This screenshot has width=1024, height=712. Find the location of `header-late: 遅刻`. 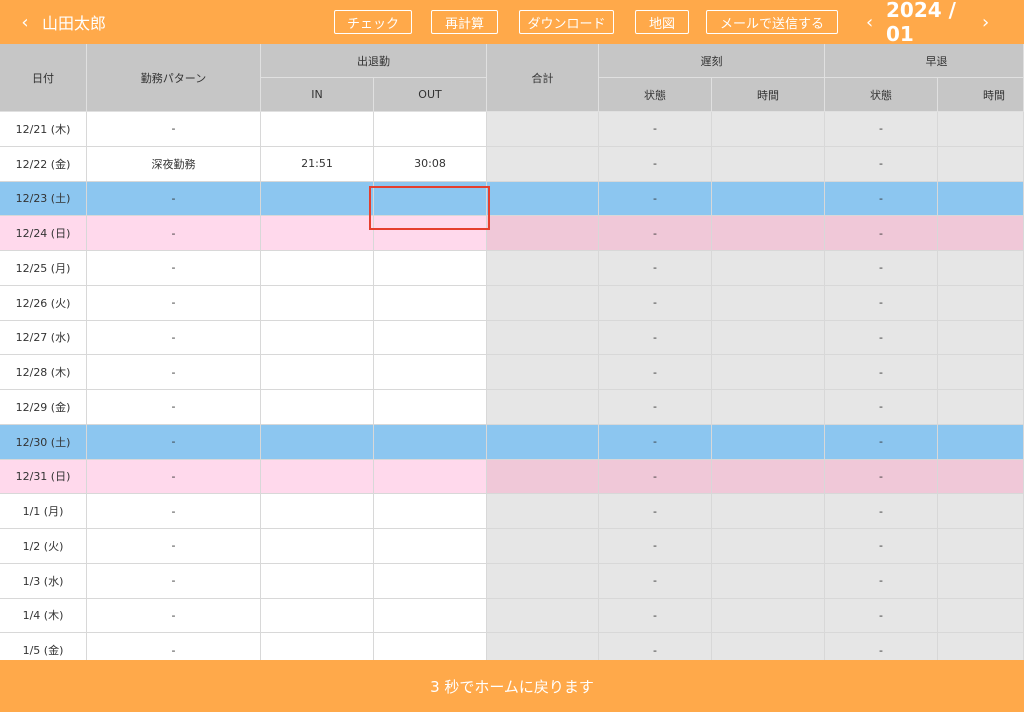

header-late: 遅刻 is located at coordinates (712, 61).